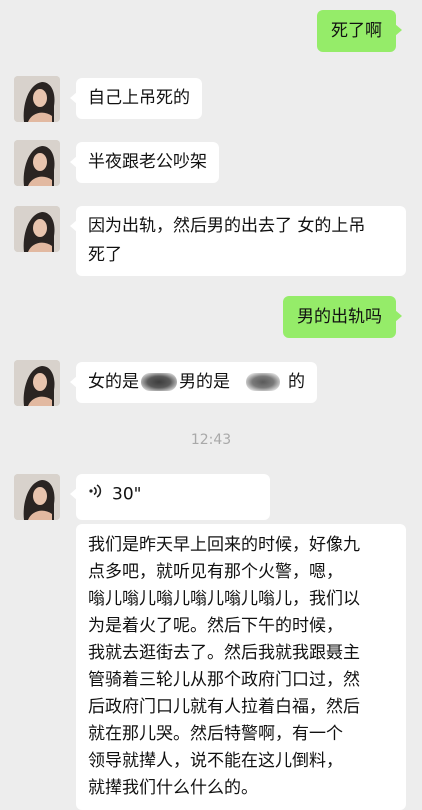  Describe the element at coordinates (211, 440) in the screenshot. I see `chat-timestamp: 12:43` at that location.